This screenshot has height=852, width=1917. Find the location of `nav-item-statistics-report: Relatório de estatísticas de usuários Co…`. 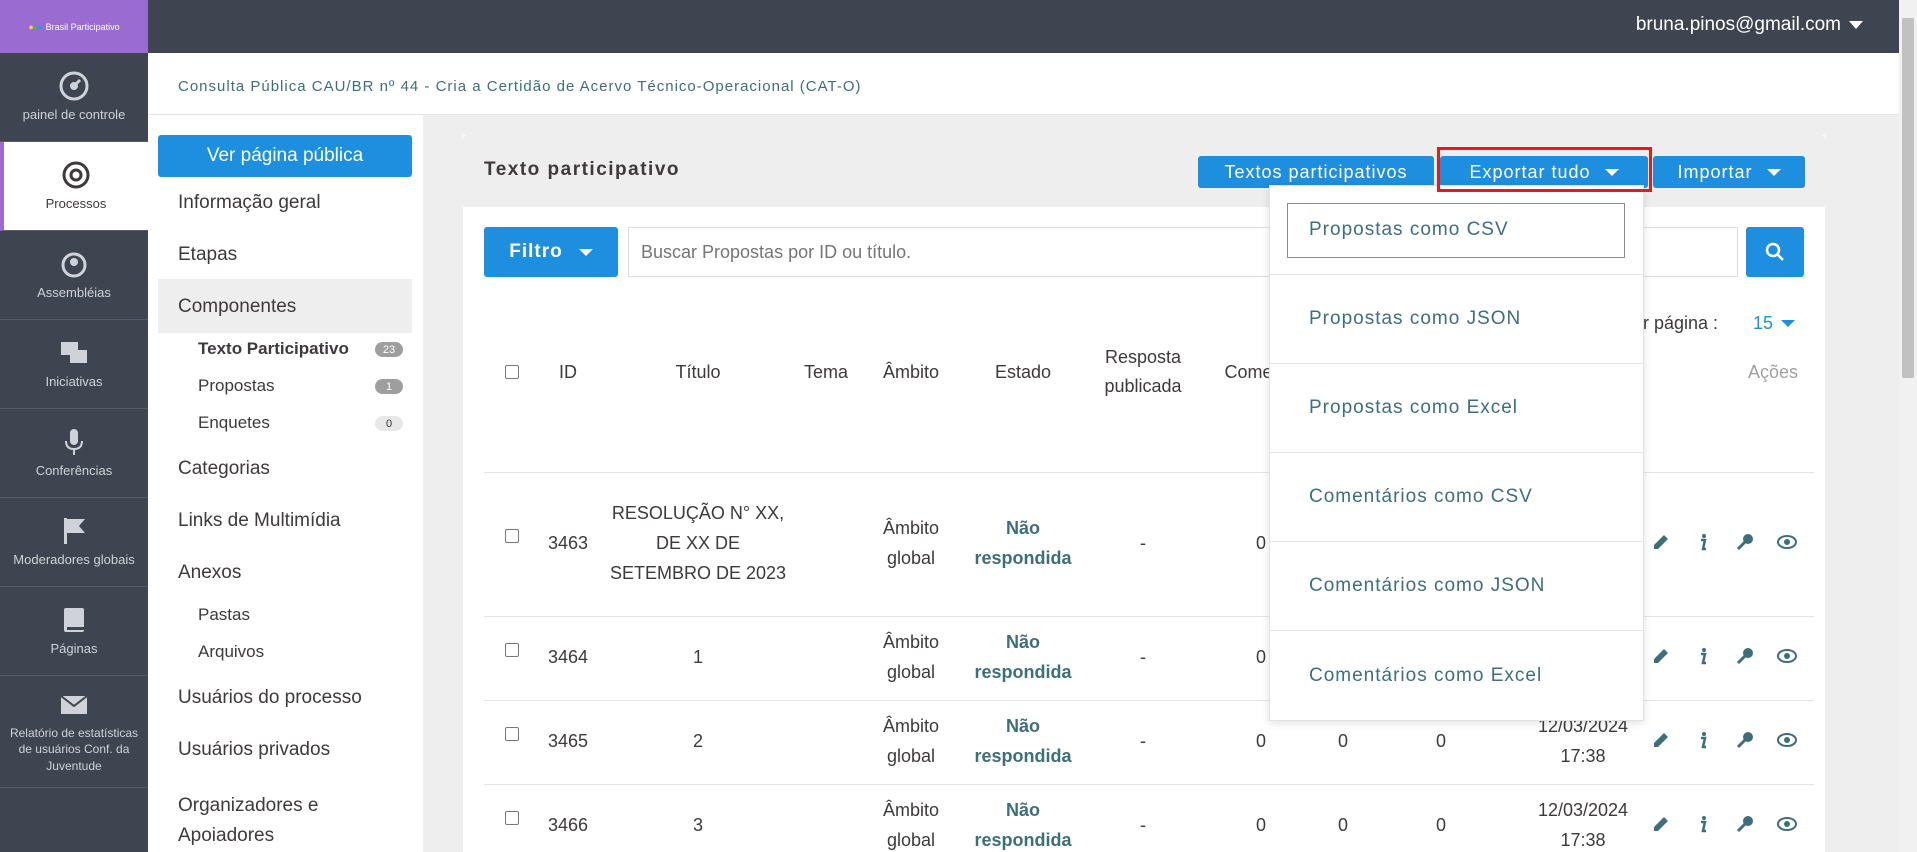

nav-item-statistics-report: Relatório de estatísticas de usuários Co… is located at coordinates (74, 732).